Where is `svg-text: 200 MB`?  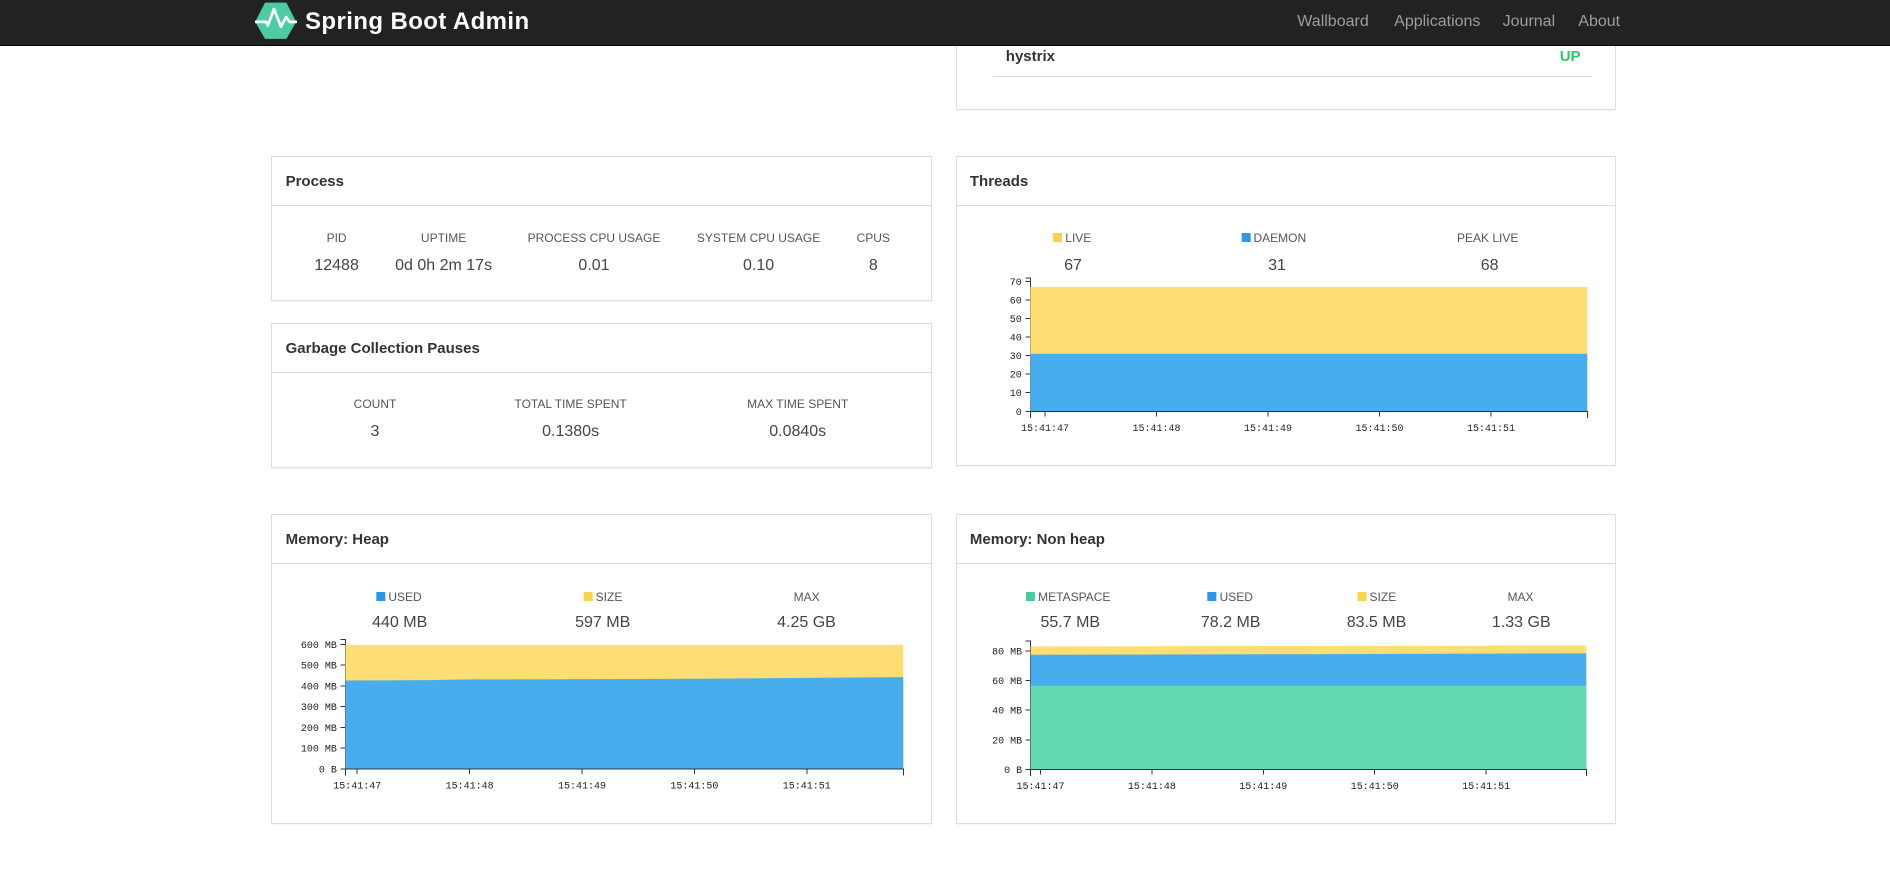
svg-text: 200 MB is located at coordinates (319, 729).